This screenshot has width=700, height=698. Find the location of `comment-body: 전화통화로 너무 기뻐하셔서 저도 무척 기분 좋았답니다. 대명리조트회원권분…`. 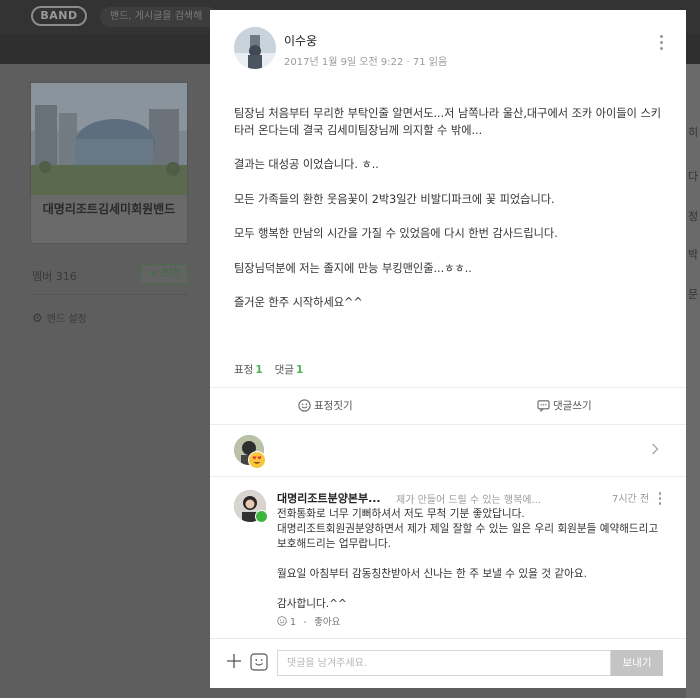

comment-body: 전화통화로 너무 기뻐하셔서 저도 무척 기분 좋았답니다. 대명리조트회원권분… is located at coordinates (472, 559).